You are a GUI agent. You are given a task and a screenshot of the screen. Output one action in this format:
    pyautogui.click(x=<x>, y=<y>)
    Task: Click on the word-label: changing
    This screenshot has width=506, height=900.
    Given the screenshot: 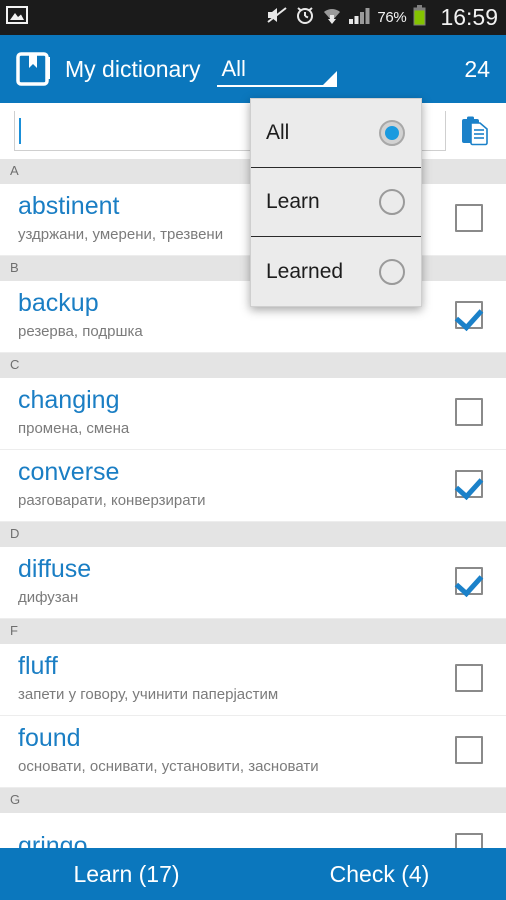 What is the action you would take?
    pyautogui.click(x=69, y=400)
    